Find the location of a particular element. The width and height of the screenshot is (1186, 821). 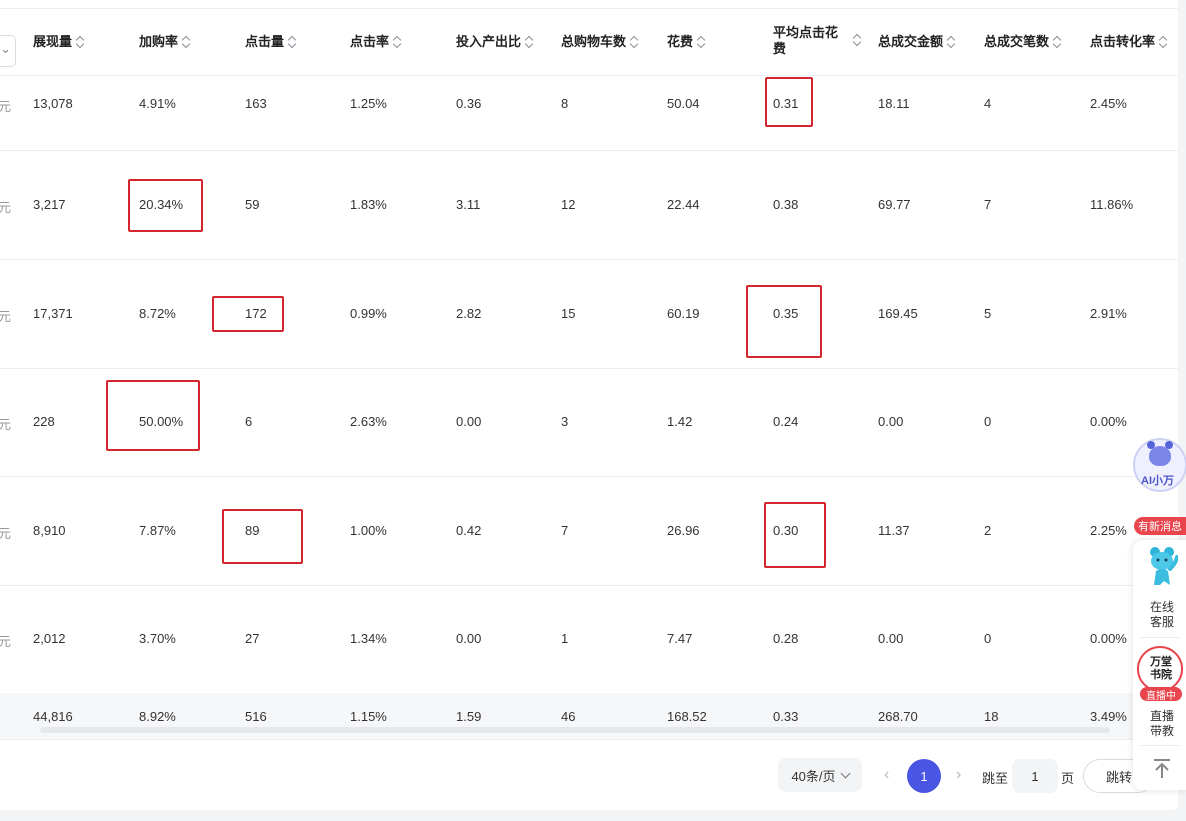

table-cell: 5 is located at coordinates (988, 313).